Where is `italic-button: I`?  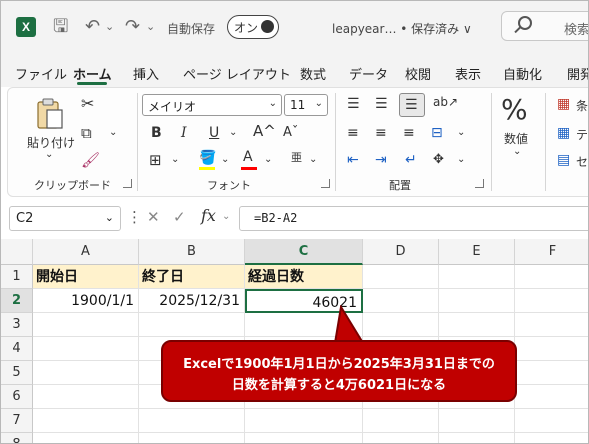
italic-button: I is located at coordinates (184, 133).